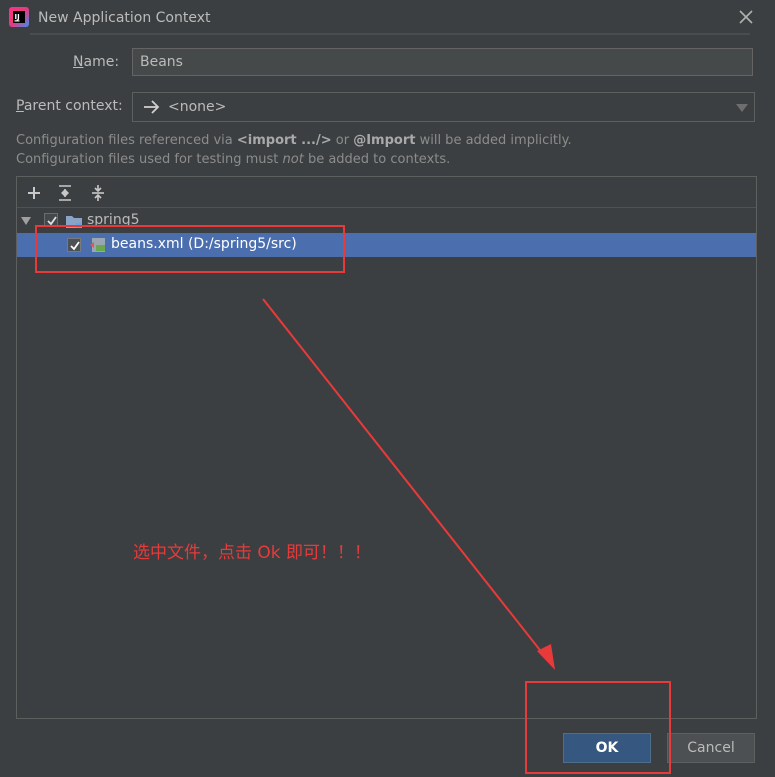  Describe the element at coordinates (386, 192) in the screenshot. I see `panel-toolbar` at that location.